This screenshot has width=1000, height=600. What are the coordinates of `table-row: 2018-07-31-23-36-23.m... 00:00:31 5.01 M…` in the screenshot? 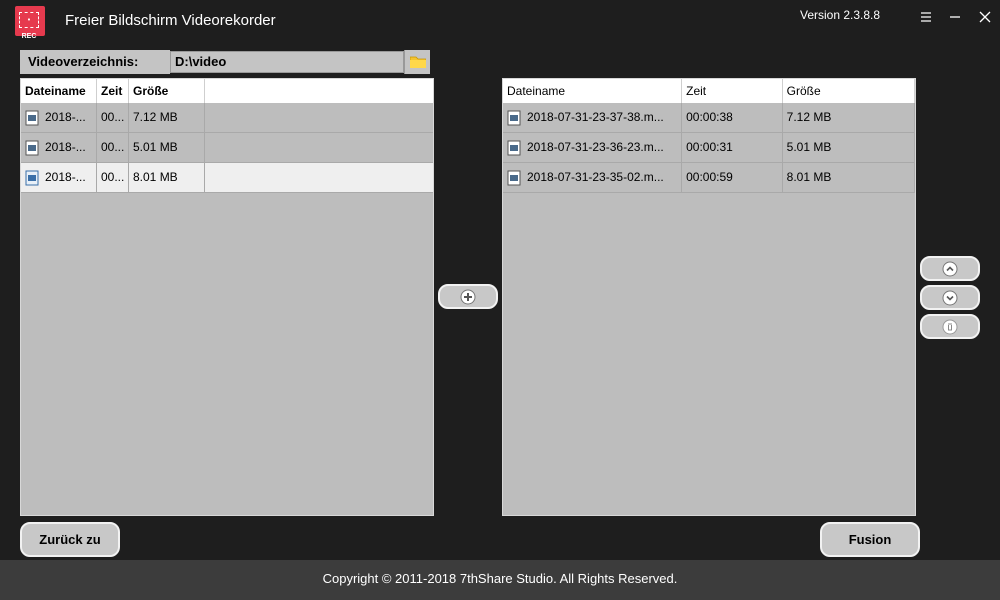 It's located at (709, 148).